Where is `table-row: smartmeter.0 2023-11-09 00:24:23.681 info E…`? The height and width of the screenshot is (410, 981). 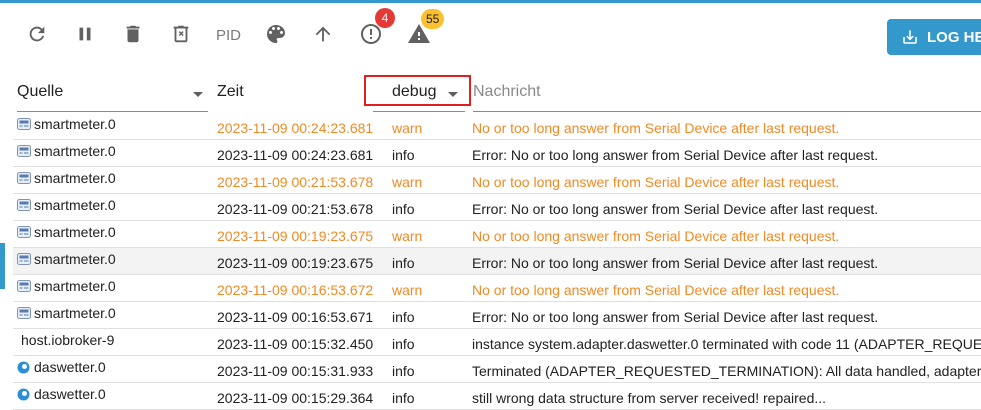
table-row: smartmeter.0 2023-11-09 00:24:23.681 info E… is located at coordinates (497, 153).